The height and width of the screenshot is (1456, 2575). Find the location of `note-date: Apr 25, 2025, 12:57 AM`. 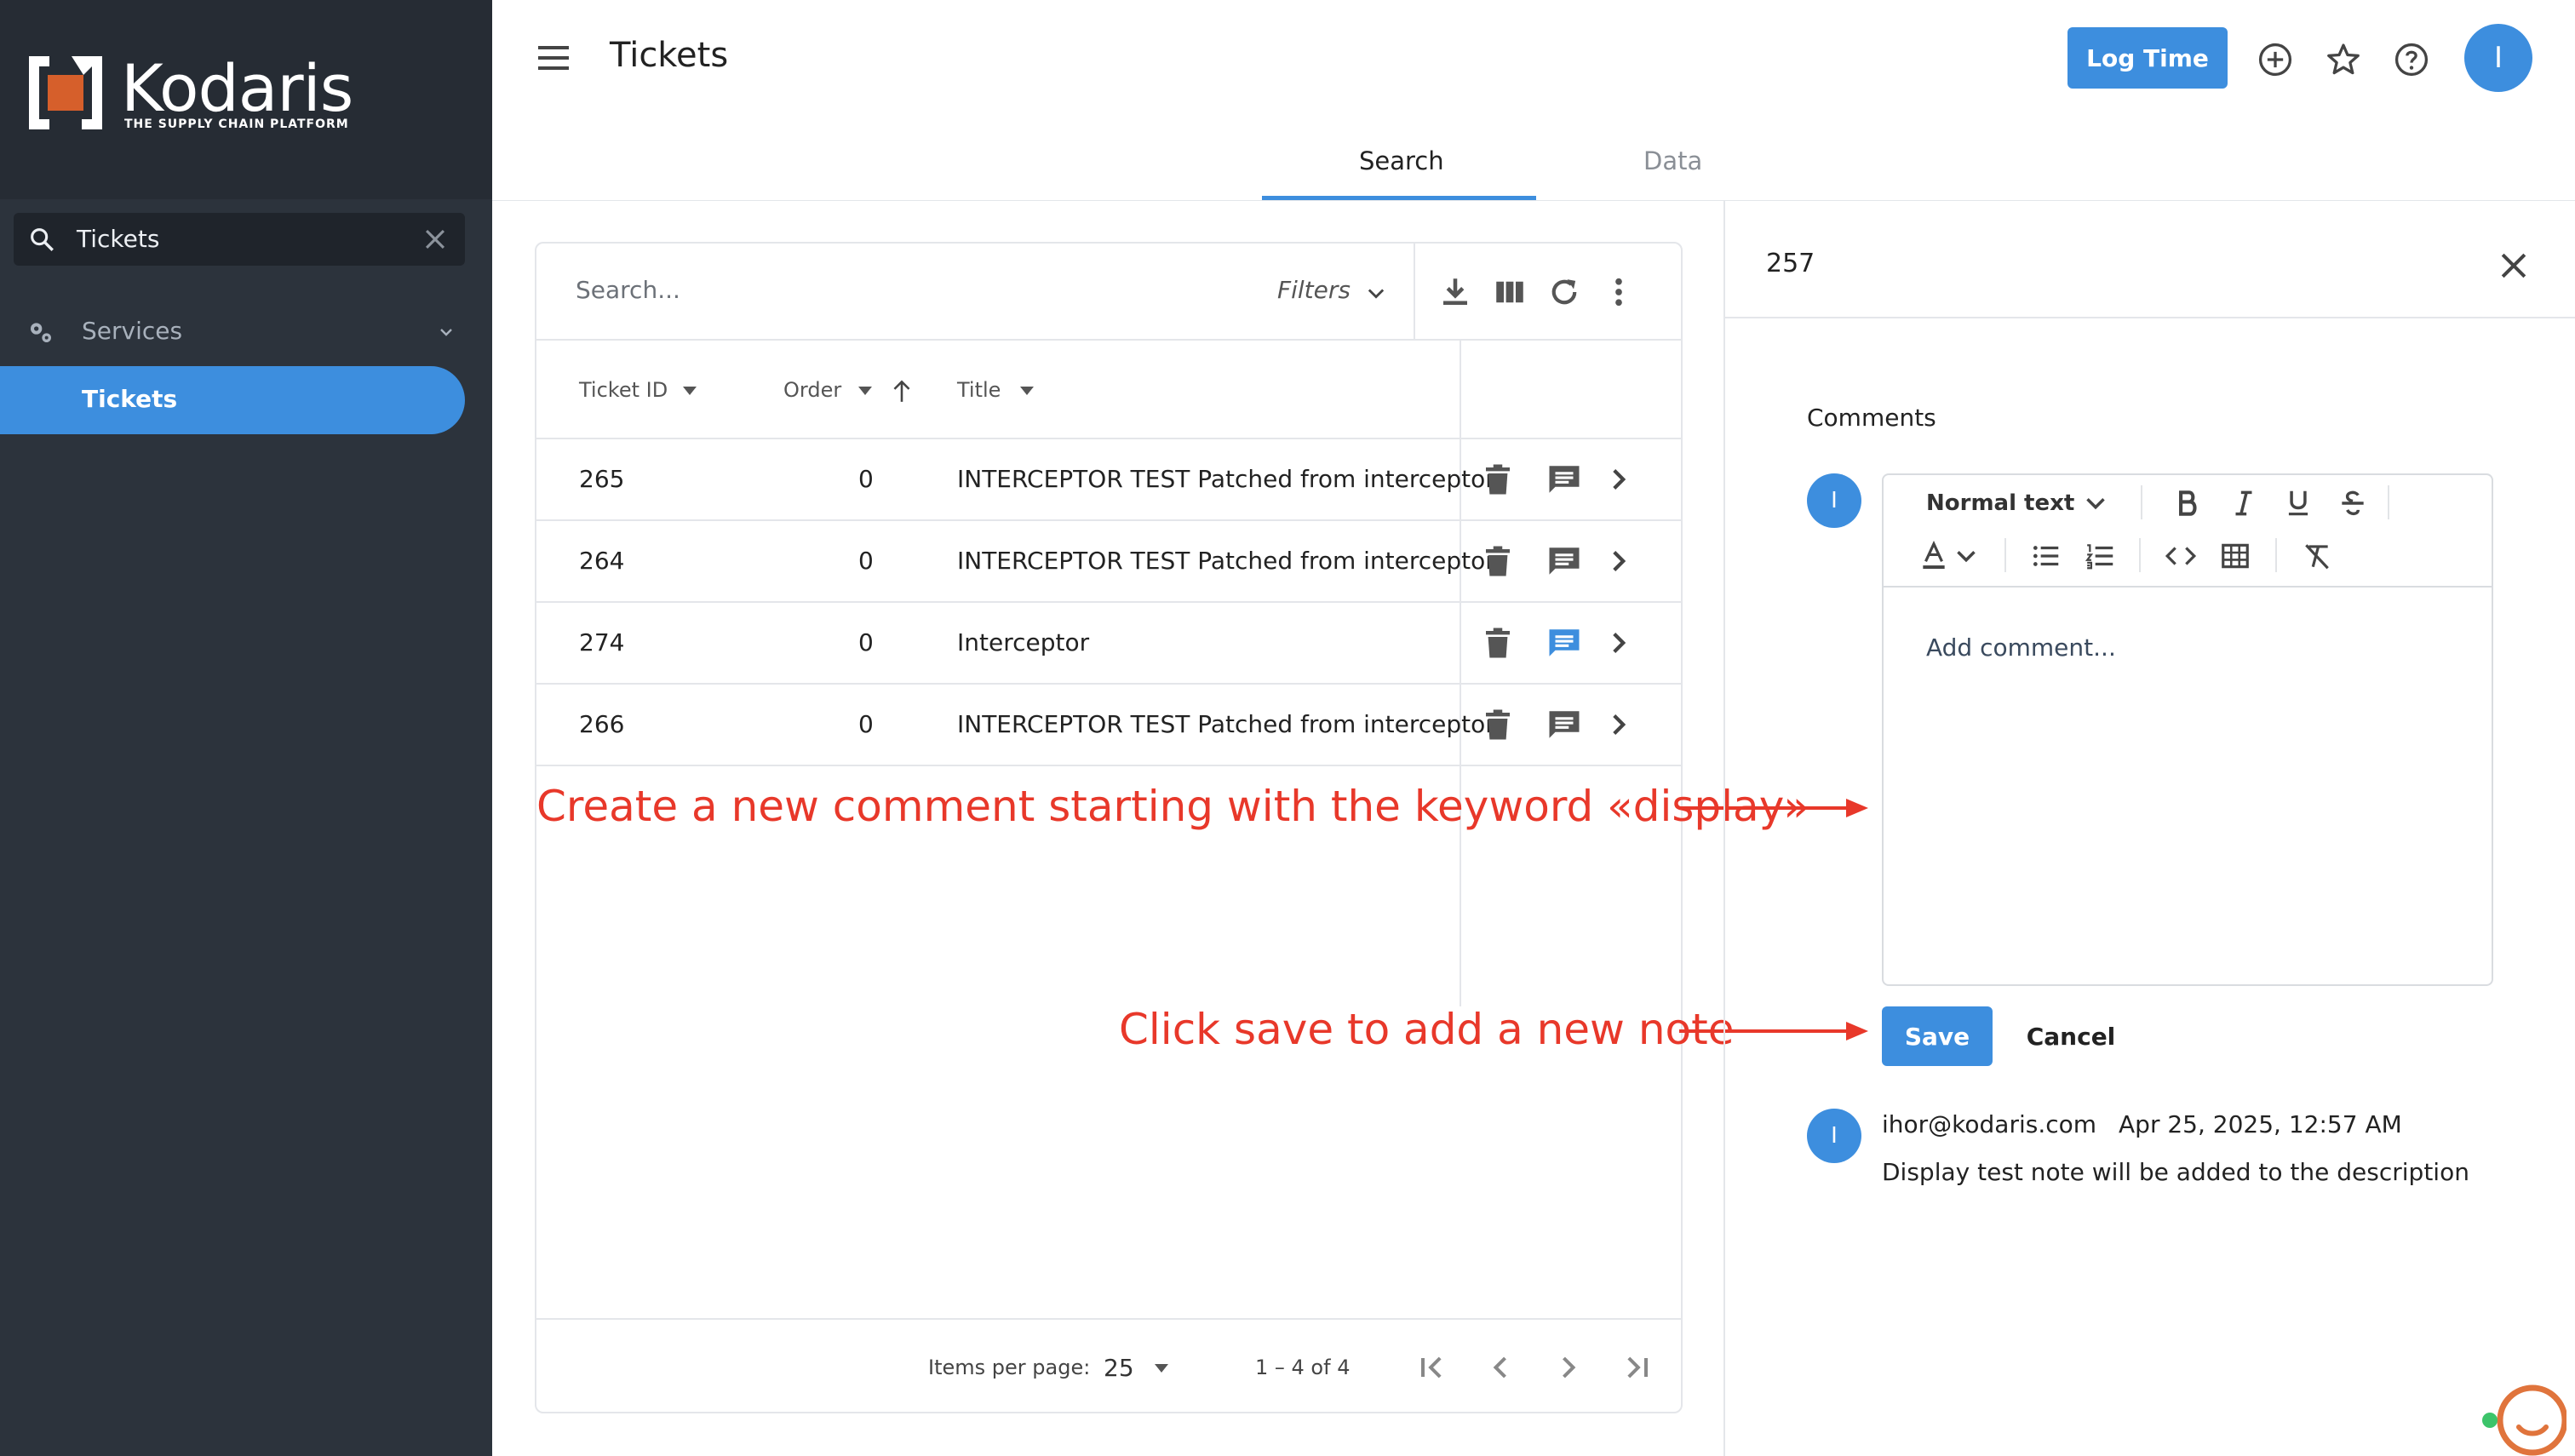

note-date: Apr 25, 2025, 12:57 AM is located at coordinates (2260, 1124).